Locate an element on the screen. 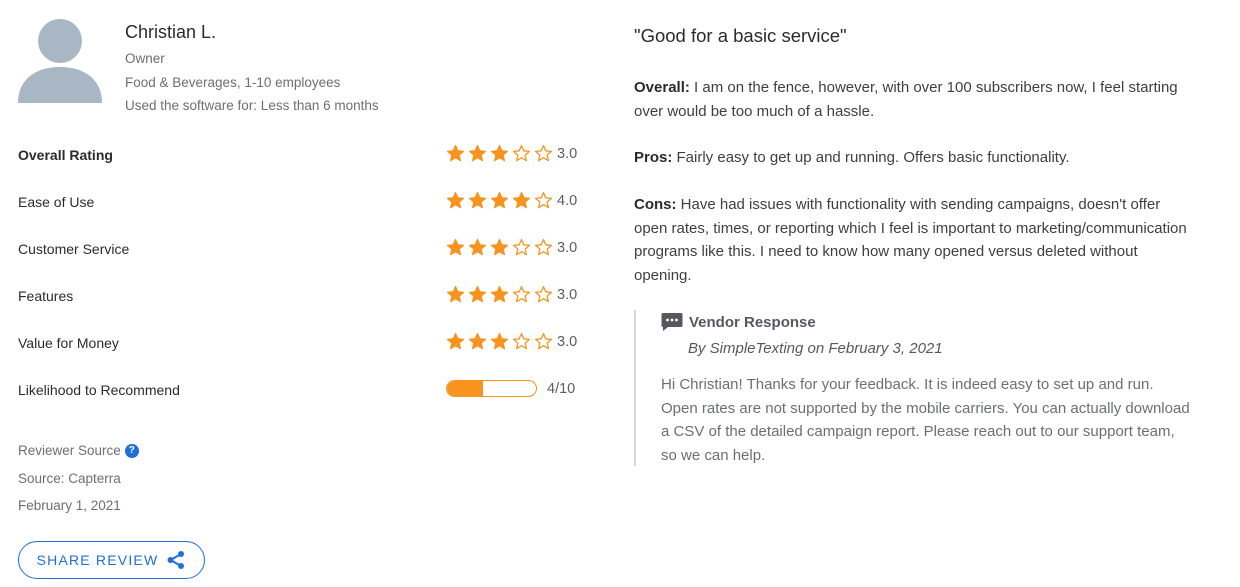  overall-label: Overall: is located at coordinates (662, 87).